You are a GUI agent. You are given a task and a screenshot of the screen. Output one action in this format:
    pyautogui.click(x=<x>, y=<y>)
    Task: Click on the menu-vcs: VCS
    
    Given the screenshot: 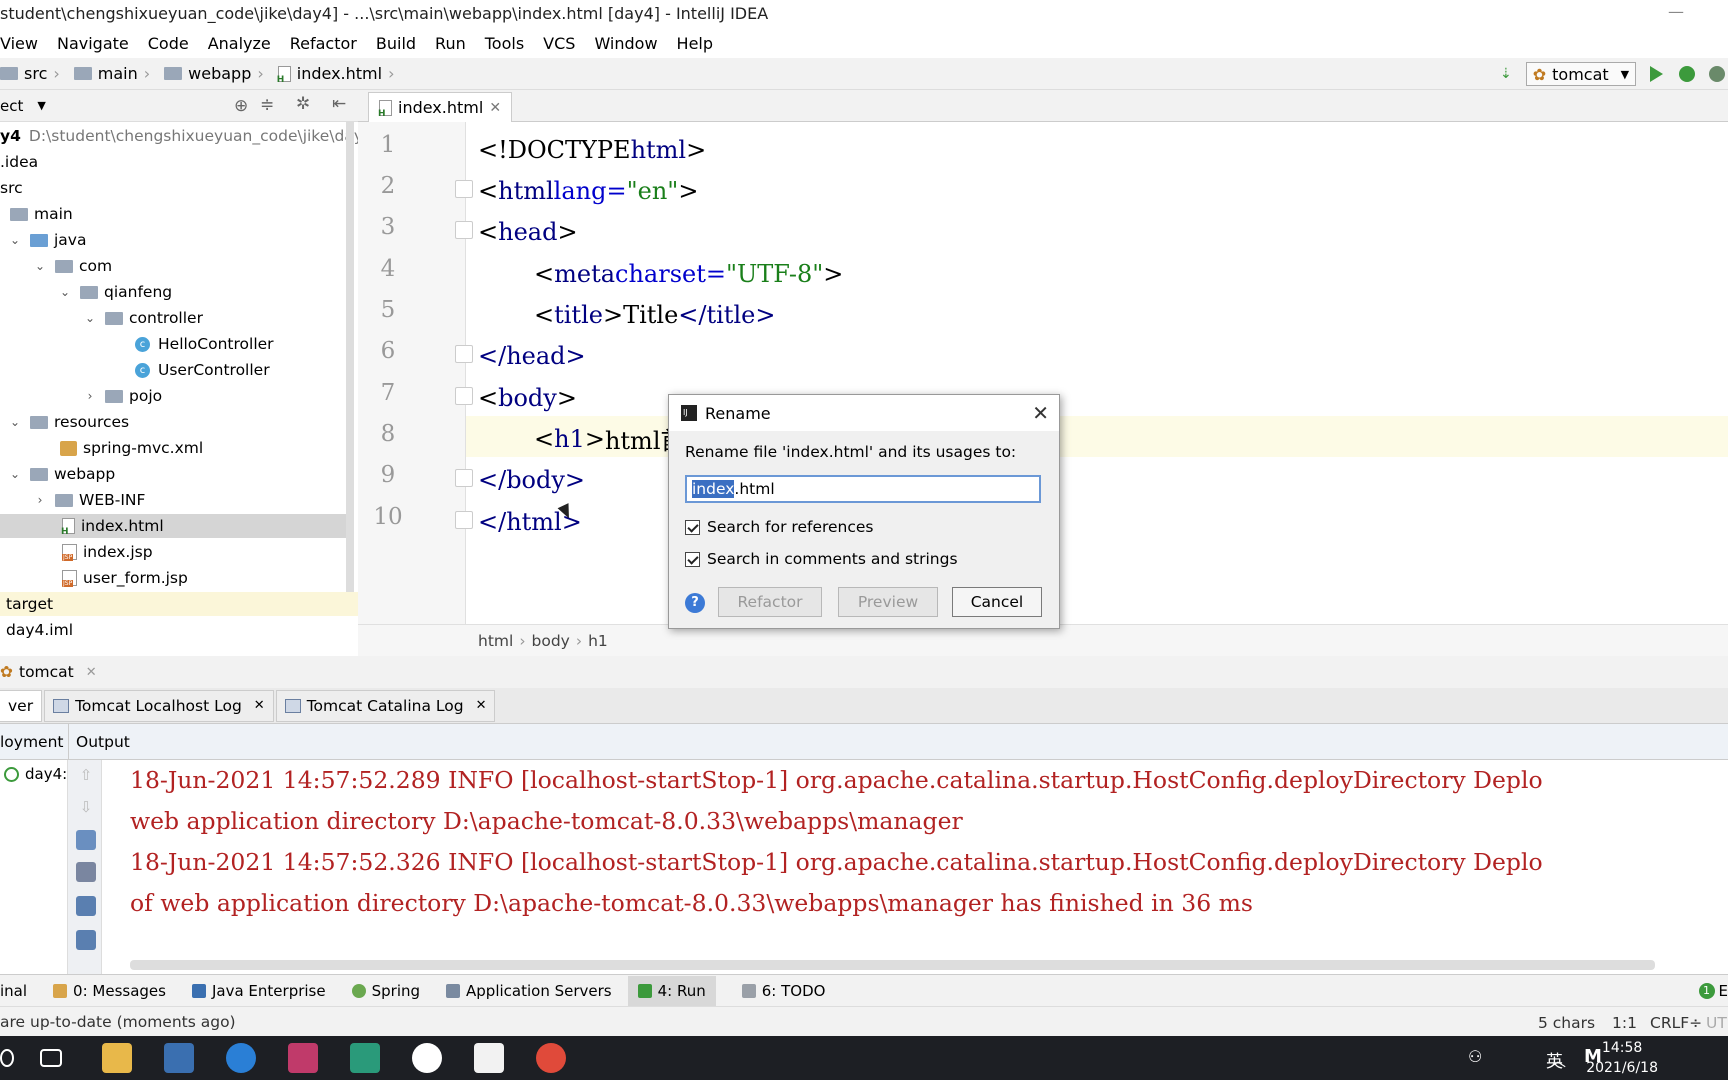 What is the action you would take?
    pyautogui.click(x=559, y=43)
    